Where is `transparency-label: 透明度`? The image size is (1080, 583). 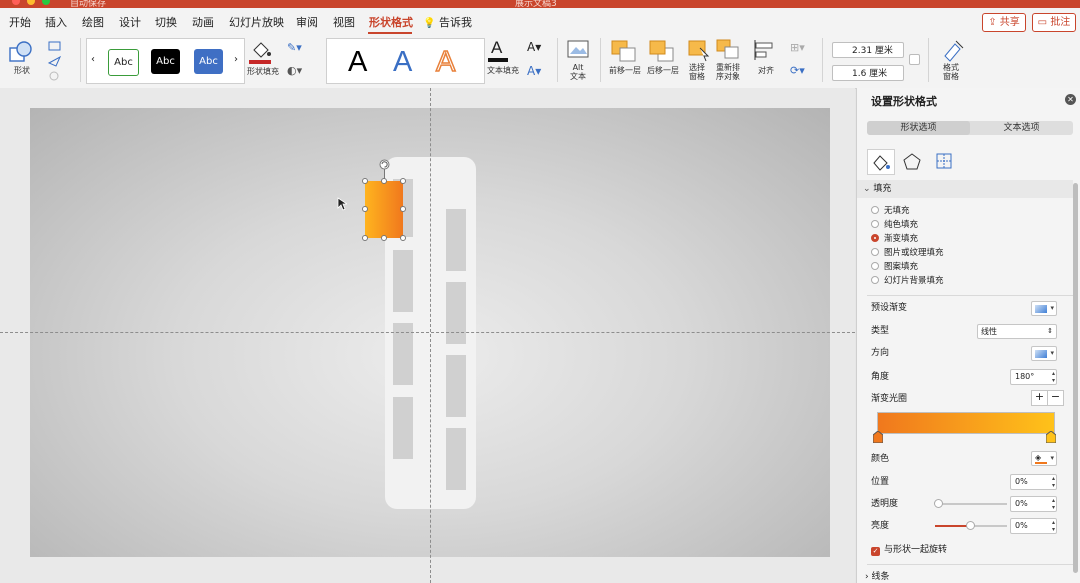 transparency-label: 透明度 is located at coordinates (885, 504).